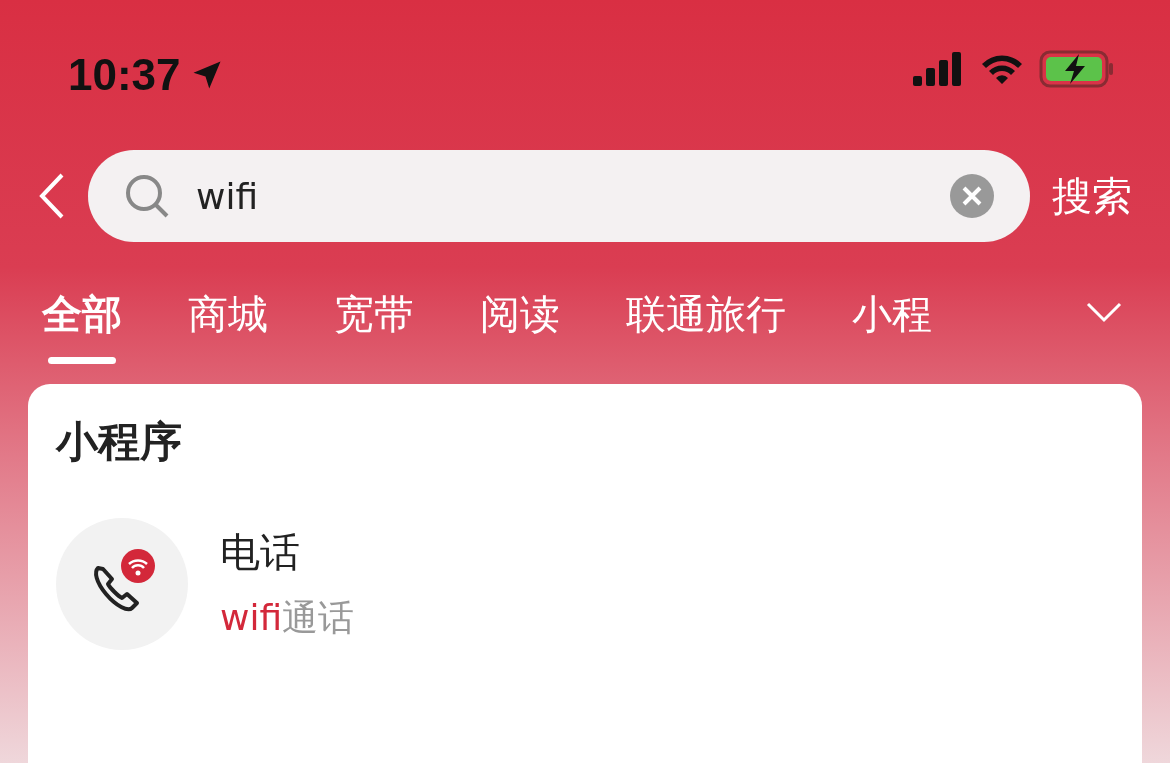  I want to click on result-title: 电话, so click(287, 552).